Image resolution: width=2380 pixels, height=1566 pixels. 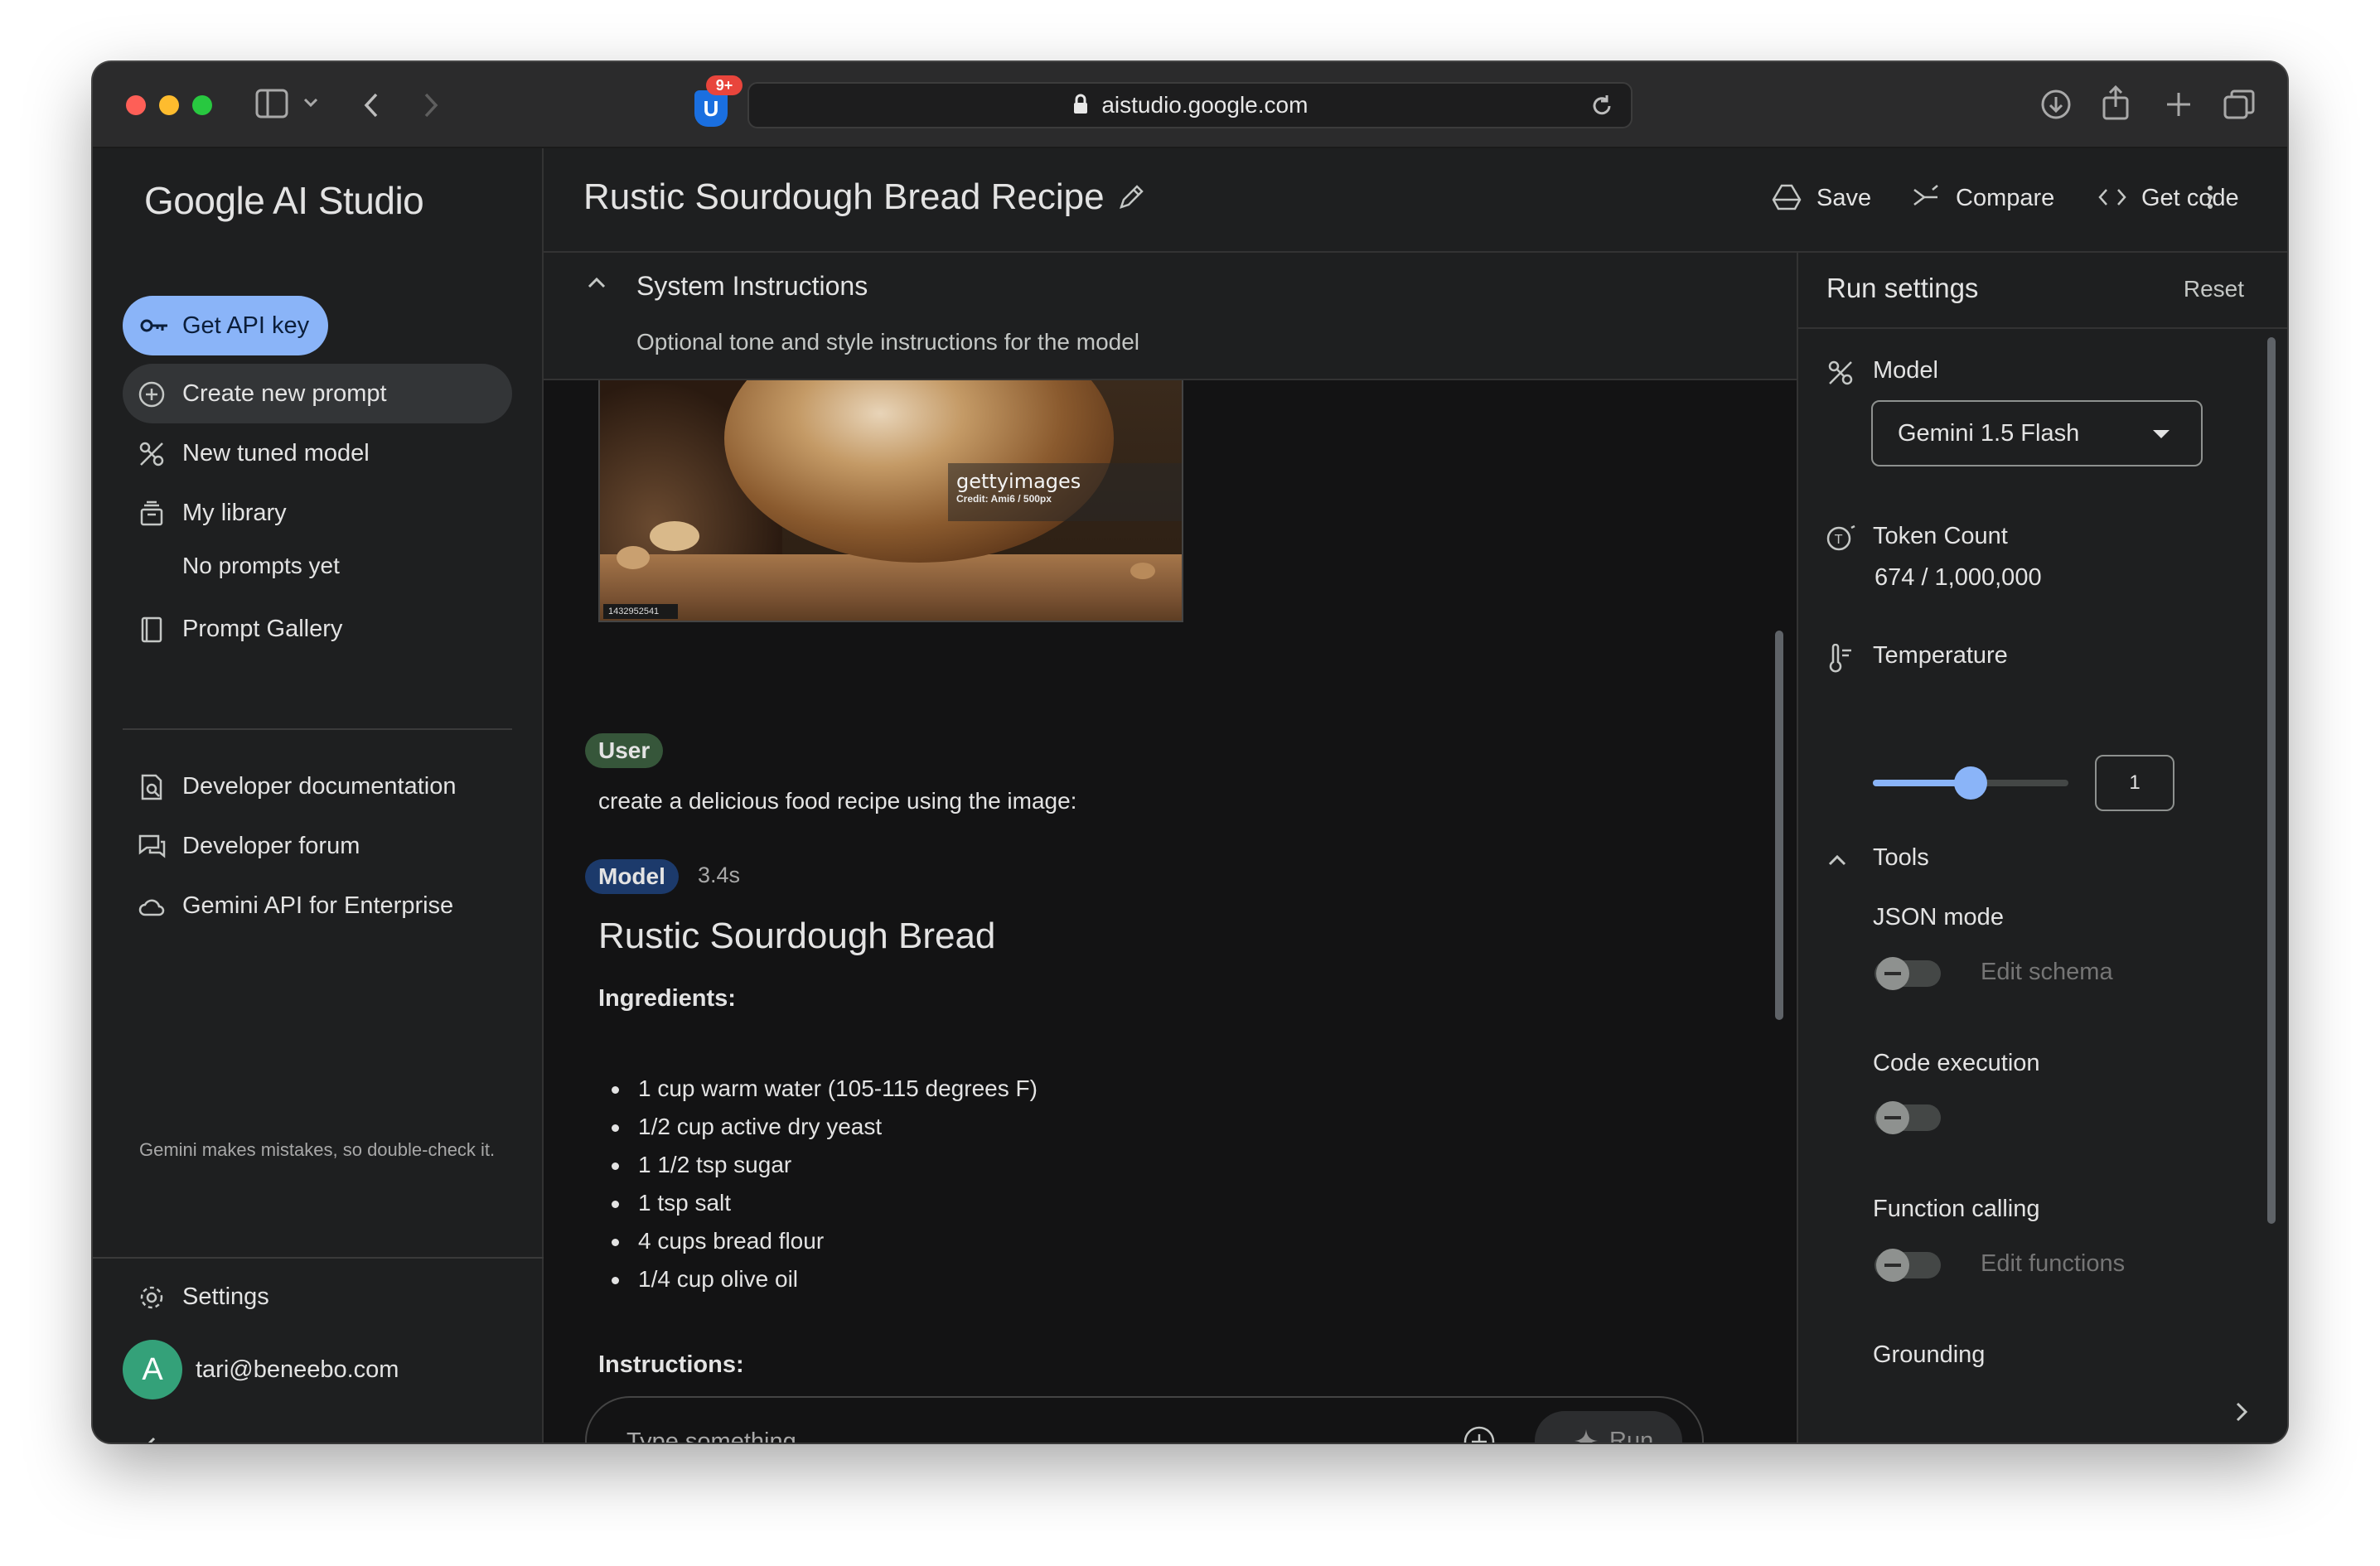 What do you see at coordinates (1939, 917) in the screenshot?
I see `json-mode-label: JSON mode` at bounding box center [1939, 917].